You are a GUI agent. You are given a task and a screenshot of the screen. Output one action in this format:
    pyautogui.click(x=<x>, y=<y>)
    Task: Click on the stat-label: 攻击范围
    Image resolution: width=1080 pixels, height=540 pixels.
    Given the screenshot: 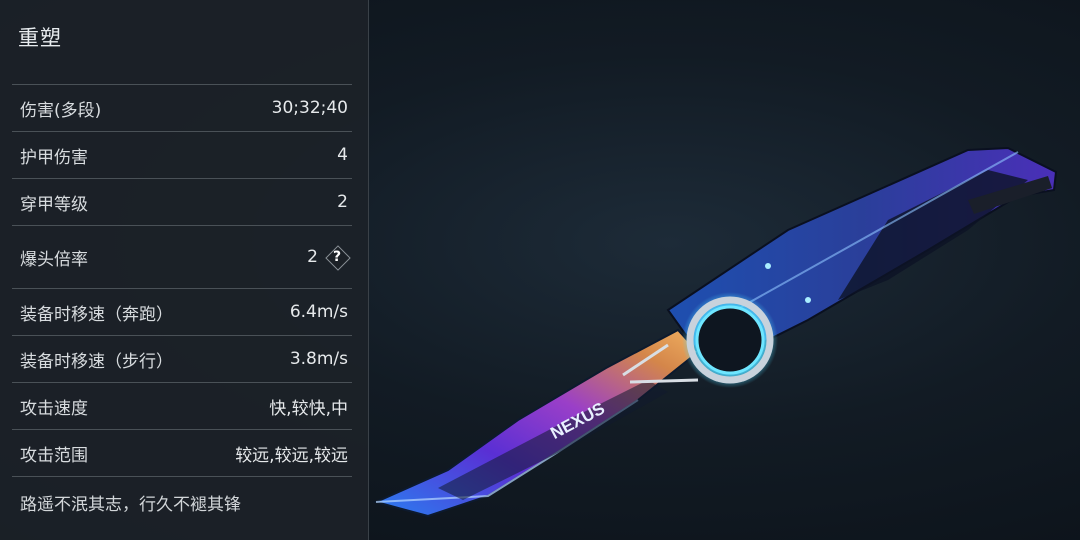 What is the action you would take?
    pyautogui.click(x=54, y=455)
    